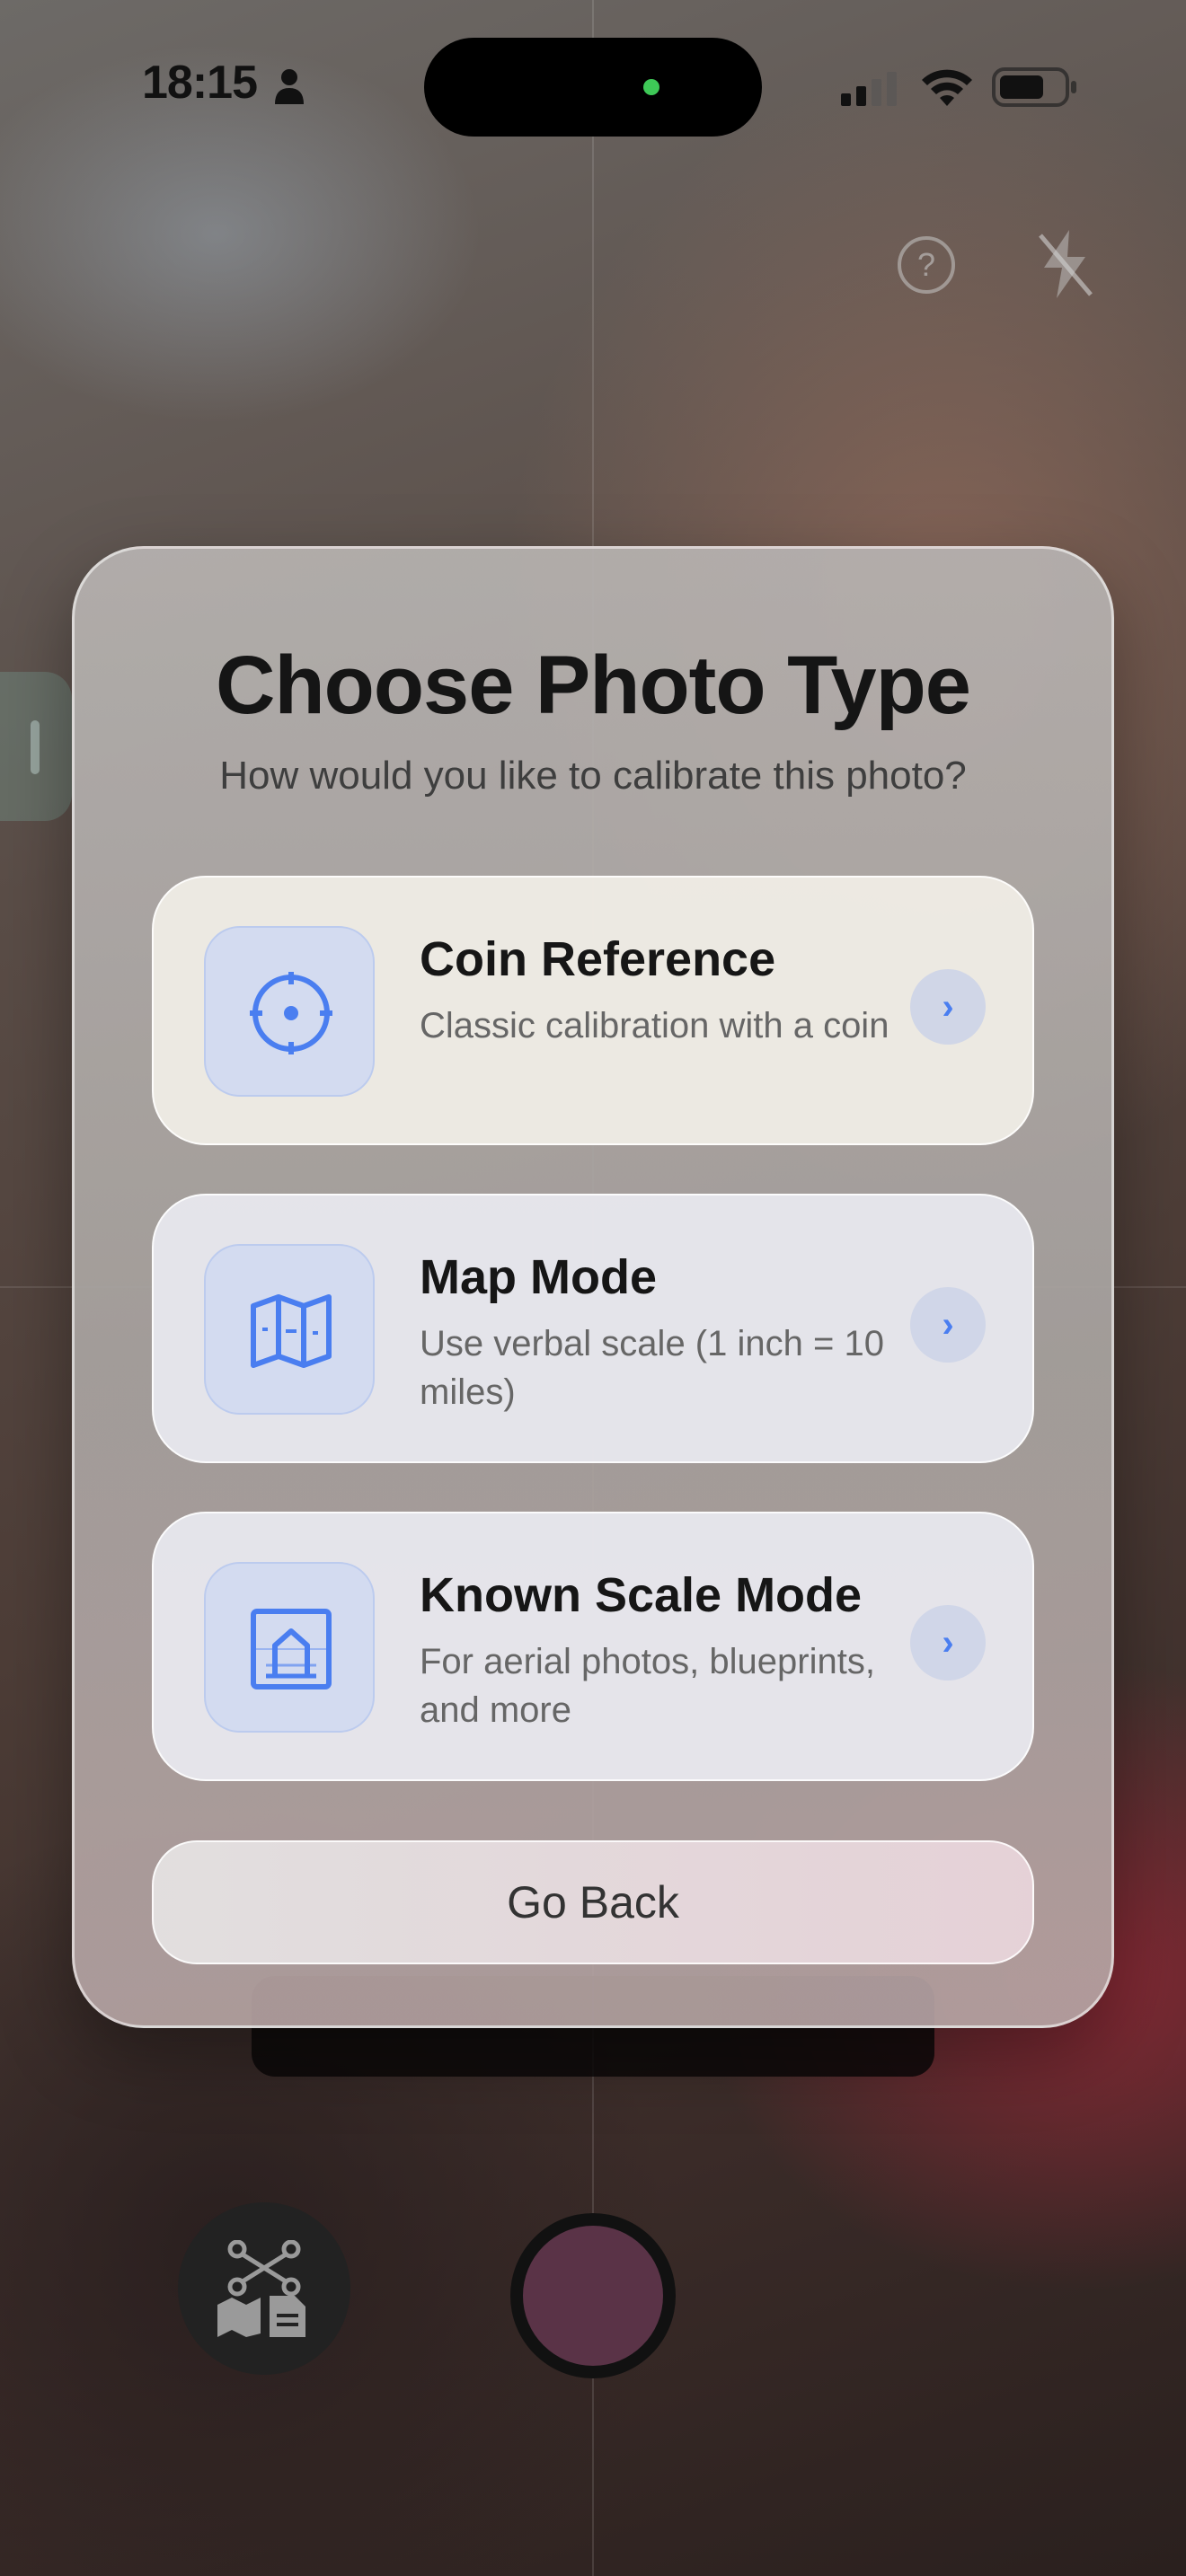  What do you see at coordinates (538, 1277) in the screenshot?
I see `option-title: Map Mode` at bounding box center [538, 1277].